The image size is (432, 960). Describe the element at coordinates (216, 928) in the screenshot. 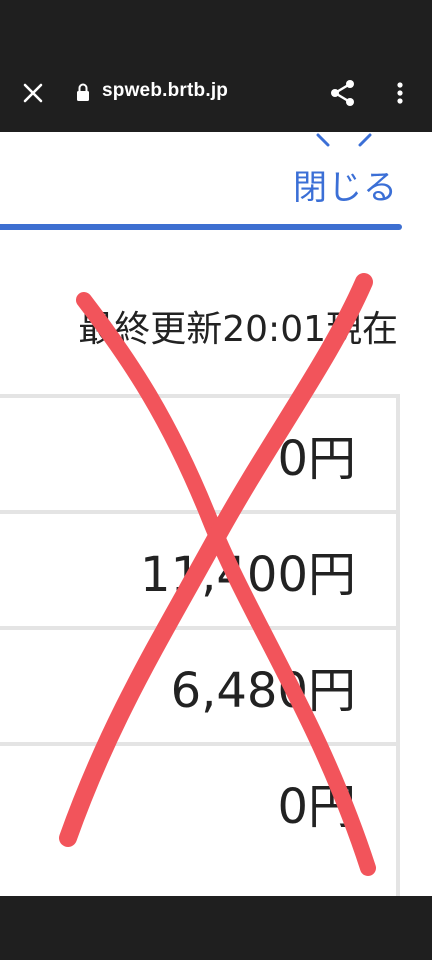

I see `navigation-bar` at that location.